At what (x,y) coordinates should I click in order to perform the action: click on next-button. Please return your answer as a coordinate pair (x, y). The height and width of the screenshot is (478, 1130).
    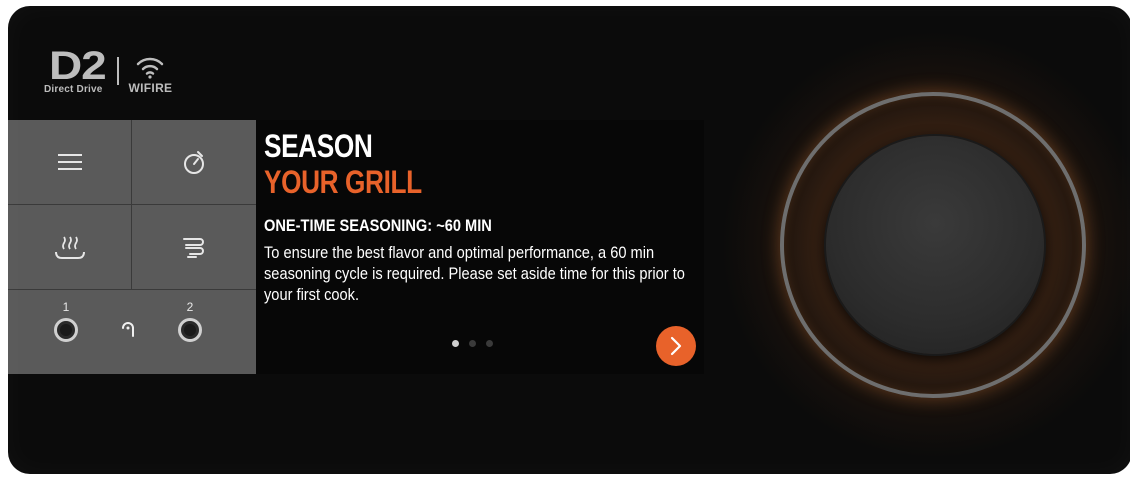
    Looking at the image, I should click on (676, 346).